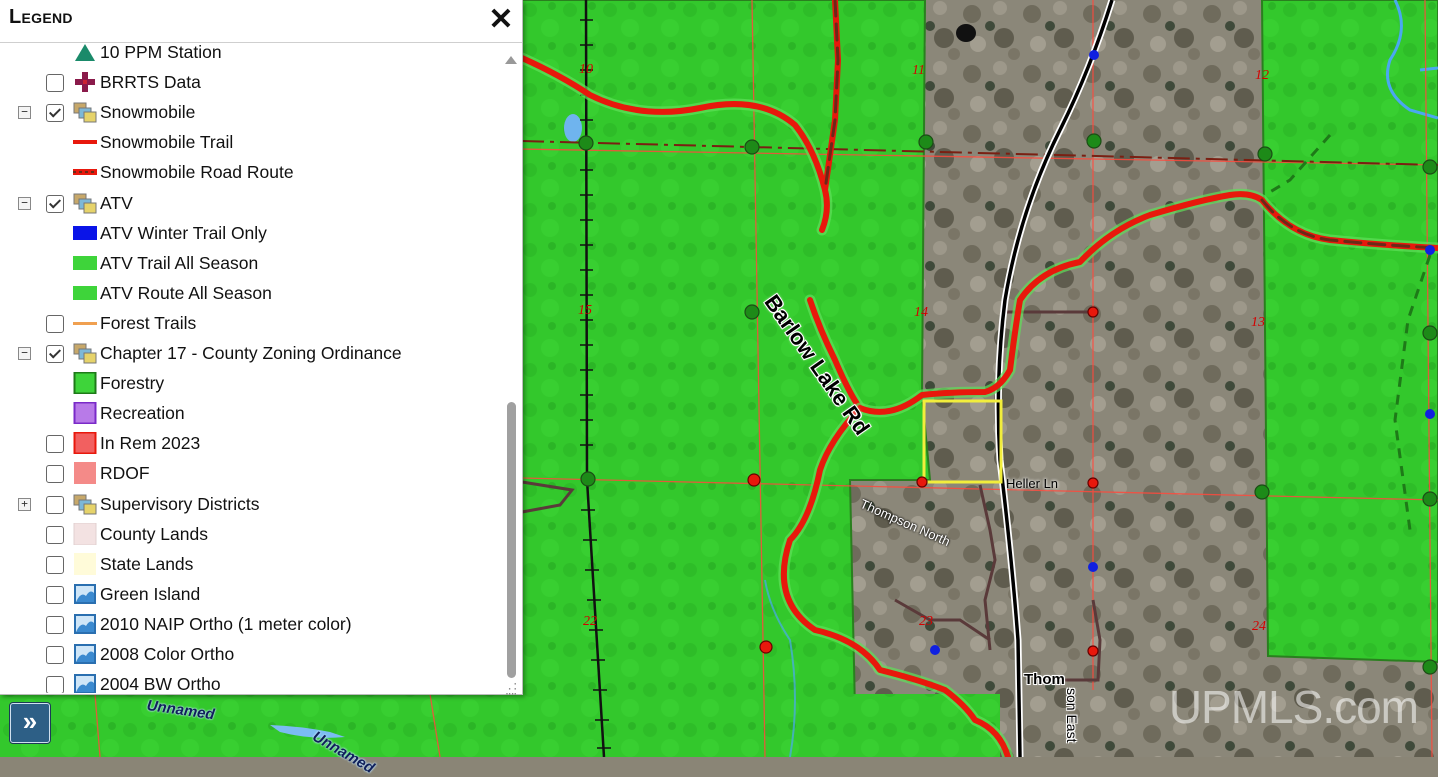 This screenshot has height=777, width=1438. What do you see at coordinates (250, 83) in the screenshot?
I see `legend-item: BRRTS Data` at bounding box center [250, 83].